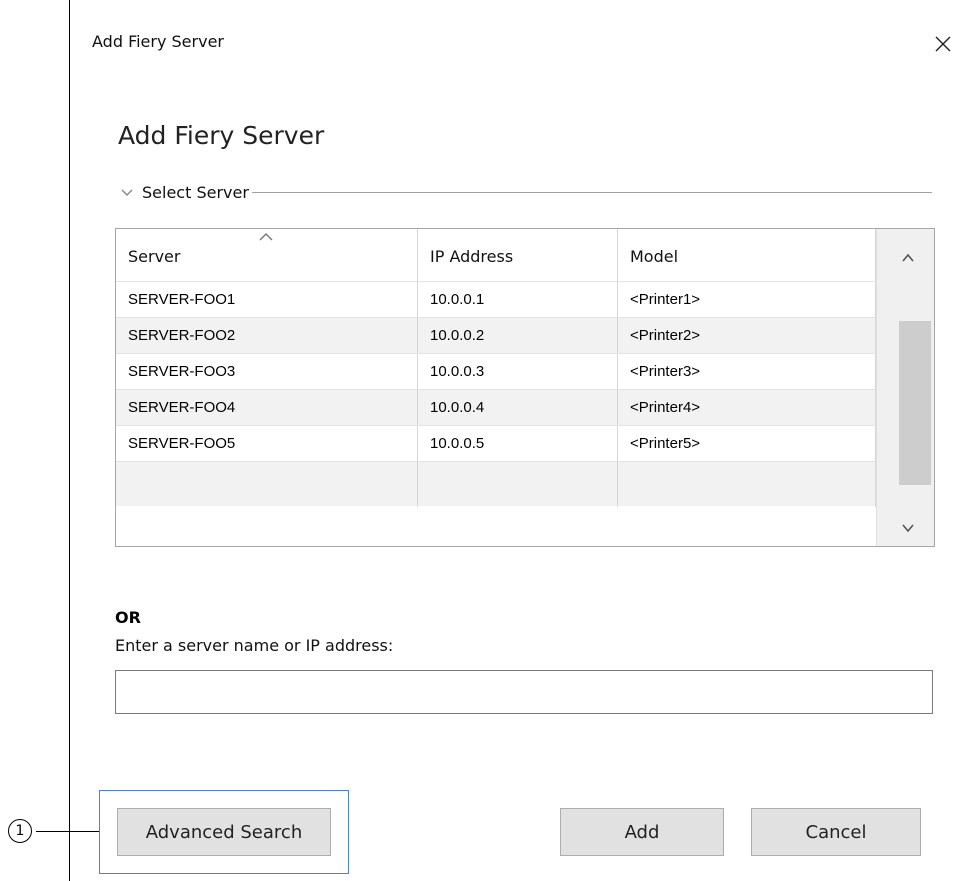 This screenshot has width=964, height=881. What do you see at coordinates (747, 484) in the screenshot?
I see `cell-model` at bounding box center [747, 484].